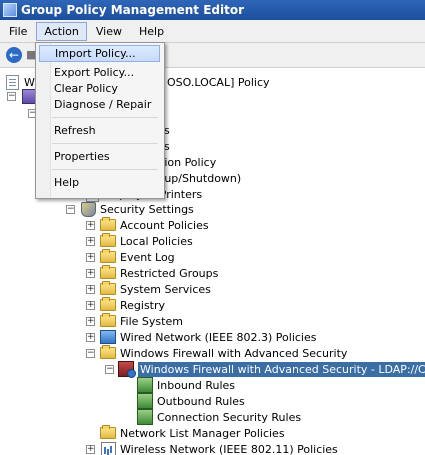 This screenshot has height=455, width=425. Describe the element at coordinates (143, 305) in the screenshot. I see `tree-item-label: Registry` at that location.